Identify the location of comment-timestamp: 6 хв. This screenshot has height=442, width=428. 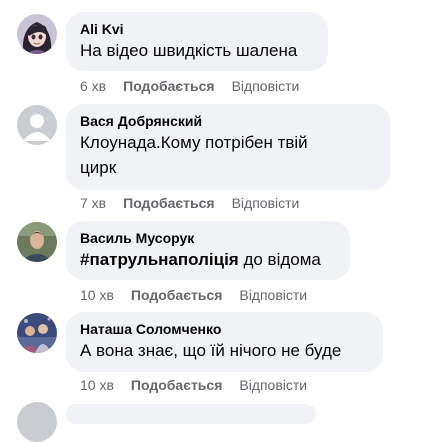
(93, 86).